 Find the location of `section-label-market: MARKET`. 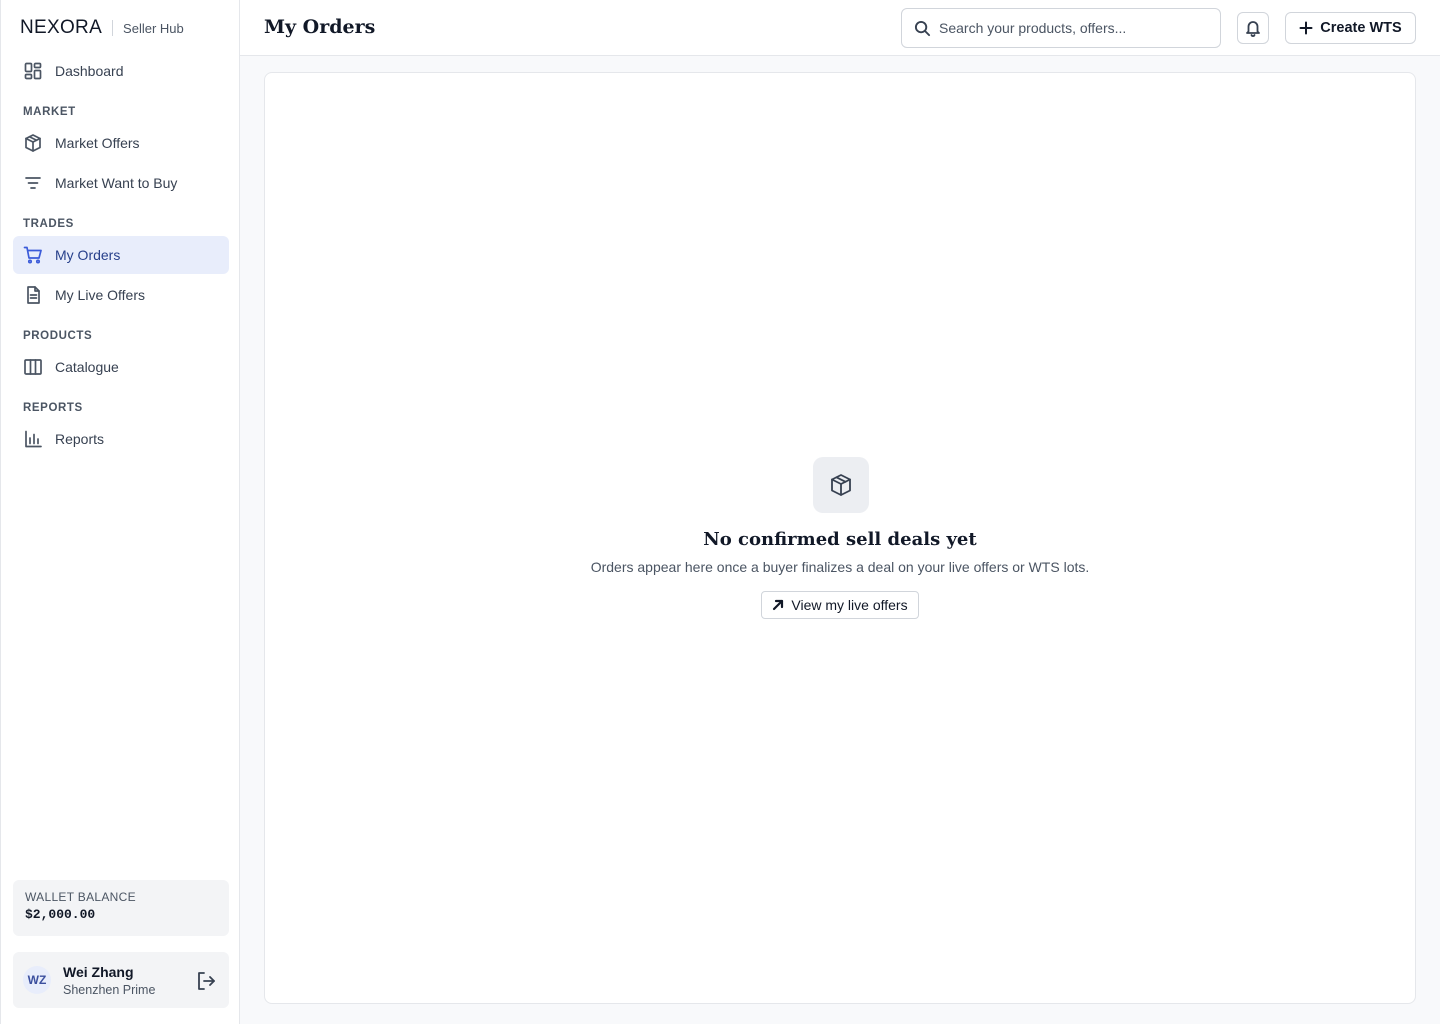

section-label-market: MARKET is located at coordinates (49, 112).